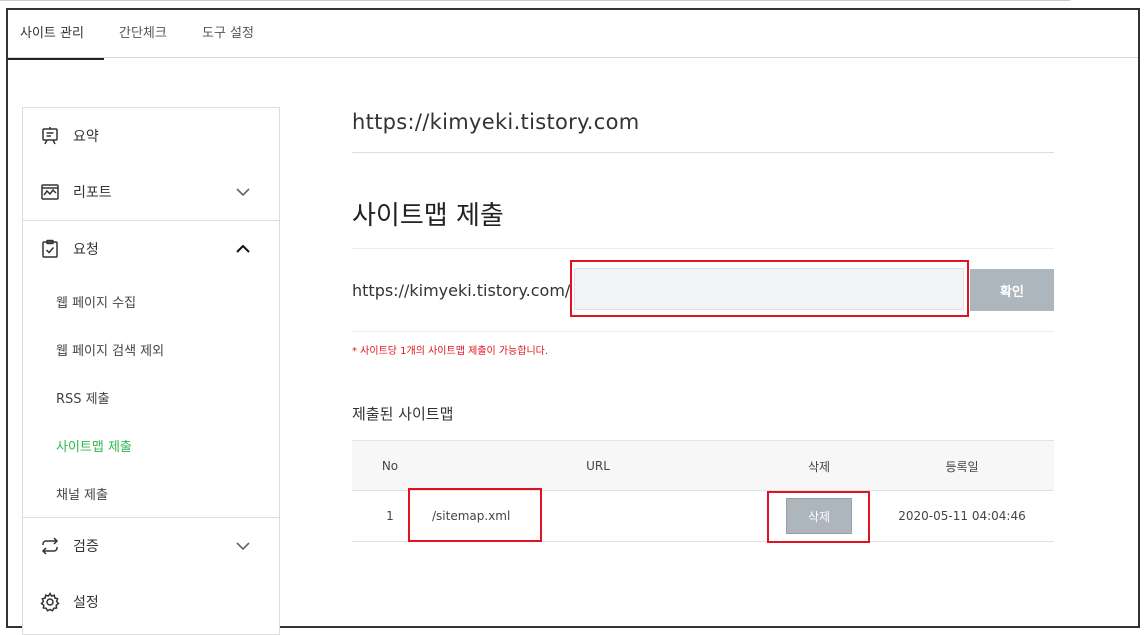 This screenshot has height=635, width=1146. Describe the element at coordinates (243, 249) in the screenshot. I see `chevron-up-icon` at that location.